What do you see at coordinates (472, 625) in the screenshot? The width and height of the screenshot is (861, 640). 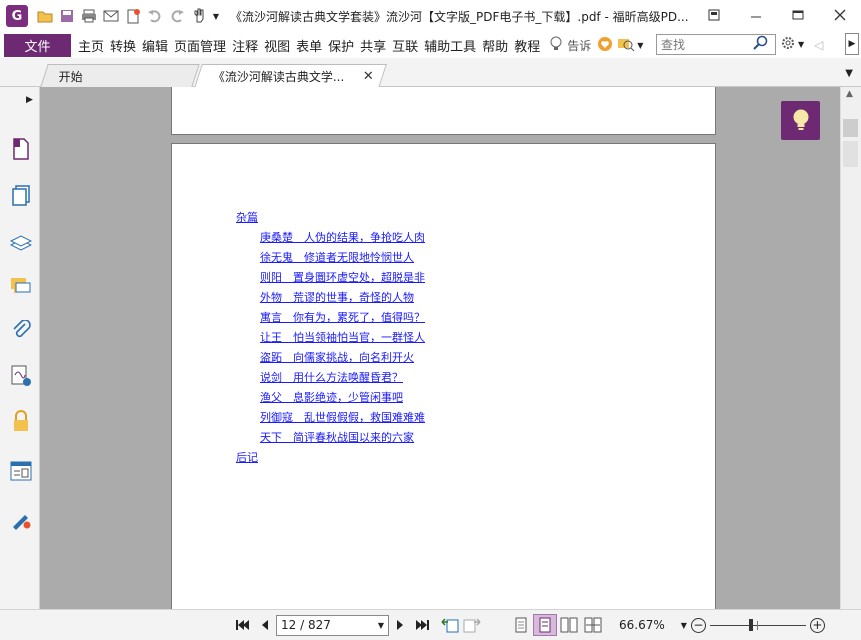 I see `next-view-icon` at bounding box center [472, 625].